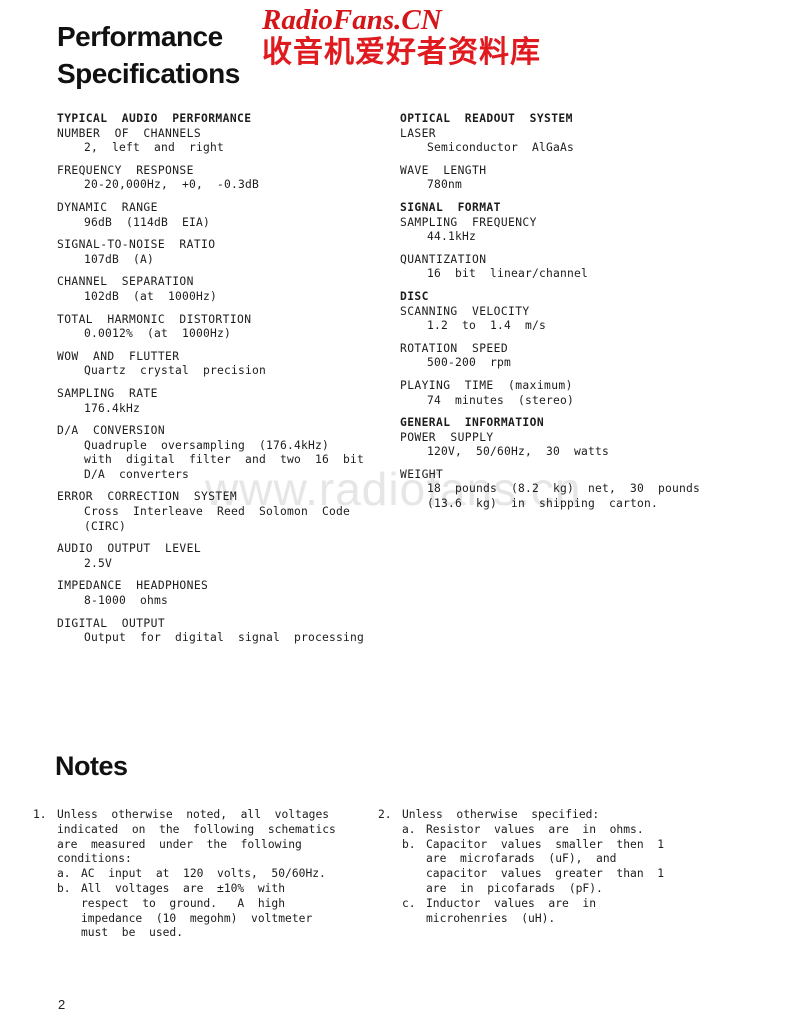 Image resolution: width=800 pixels, height=1031 pixels. Describe the element at coordinates (107, 393) in the screenshot. I see `spec-label: SAMPLING RATE` at that location.